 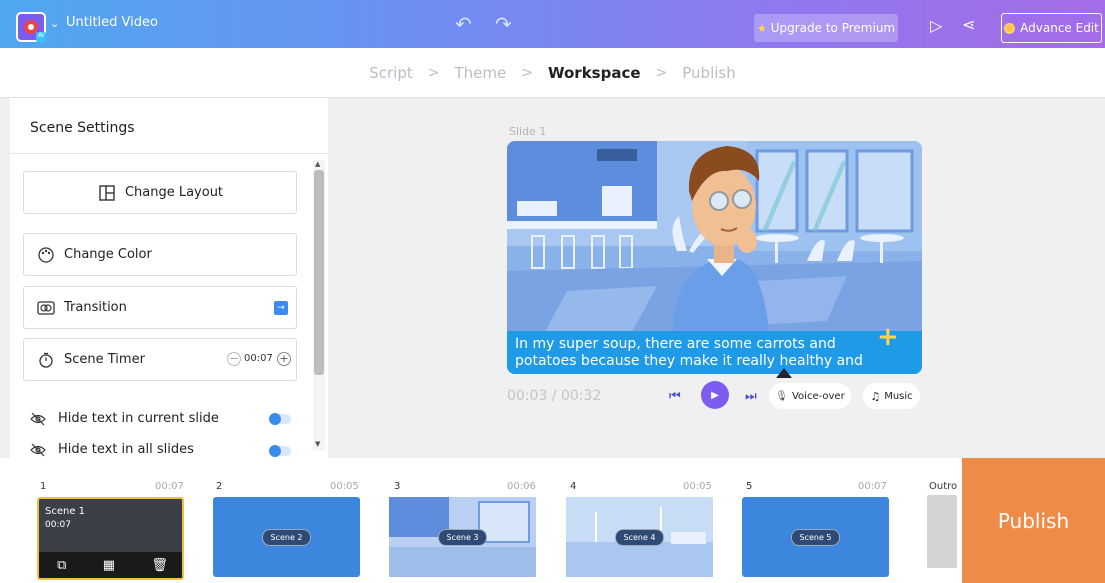 What do you see at coordinates (126, 449) in the screenshot?
I see `hide-text-all-label: Hide text in all slides` at bounding box center [126, 449].